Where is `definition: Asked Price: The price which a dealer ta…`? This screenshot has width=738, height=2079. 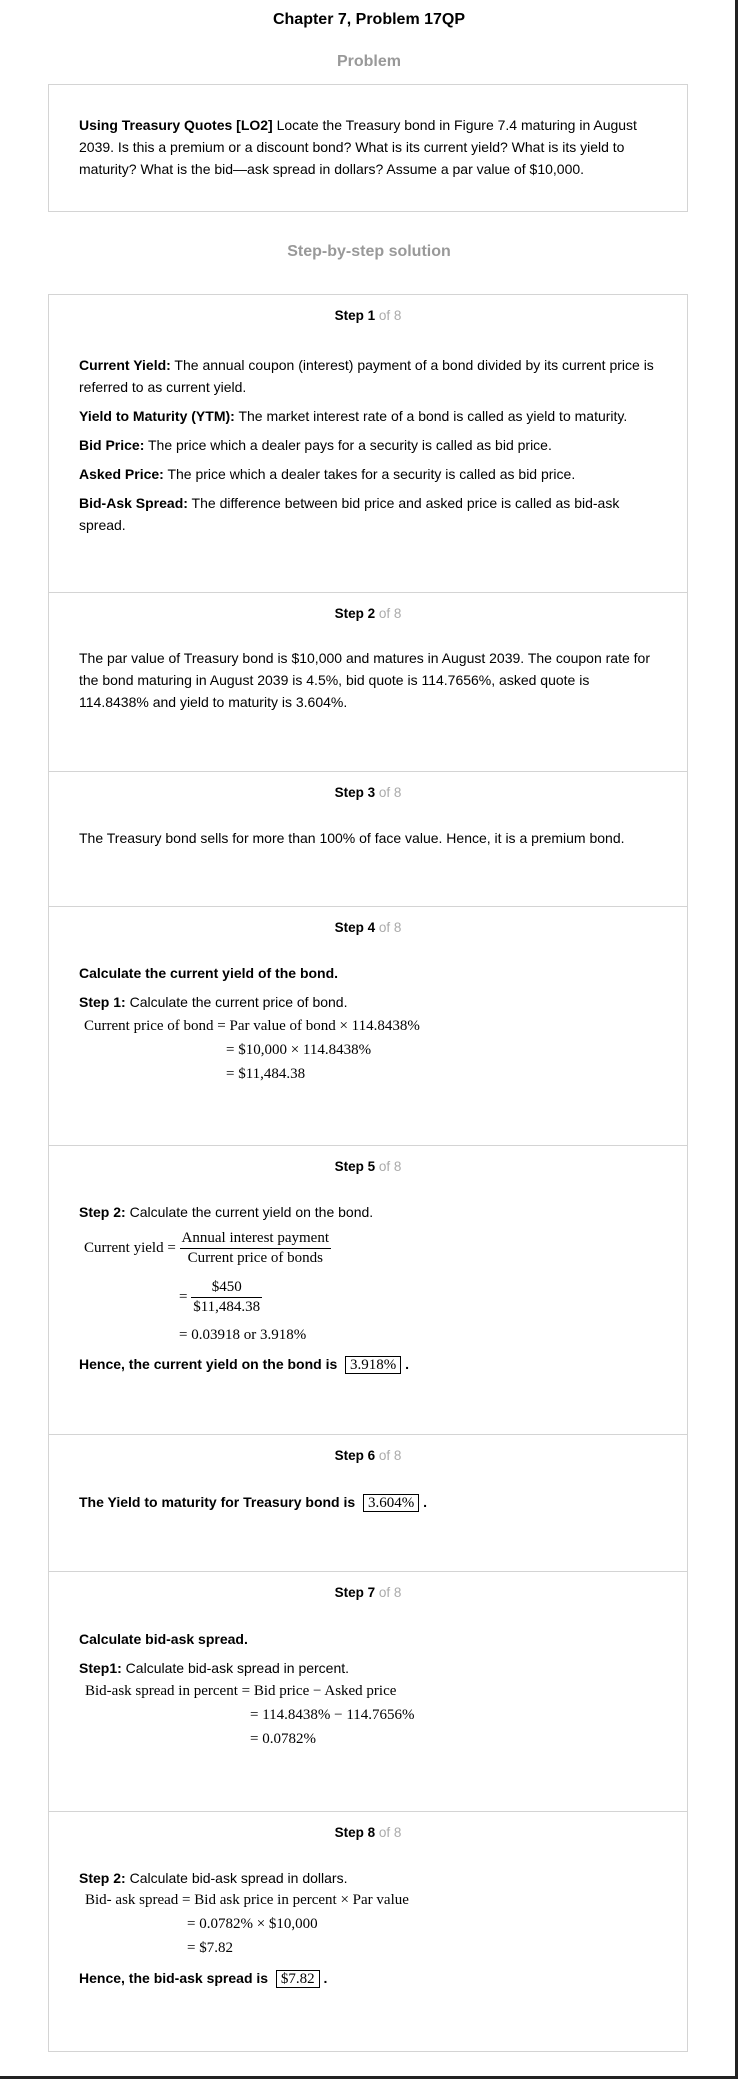 definition: Asked Price: The price which a dealer ta… is located at coordinates (327, 474).